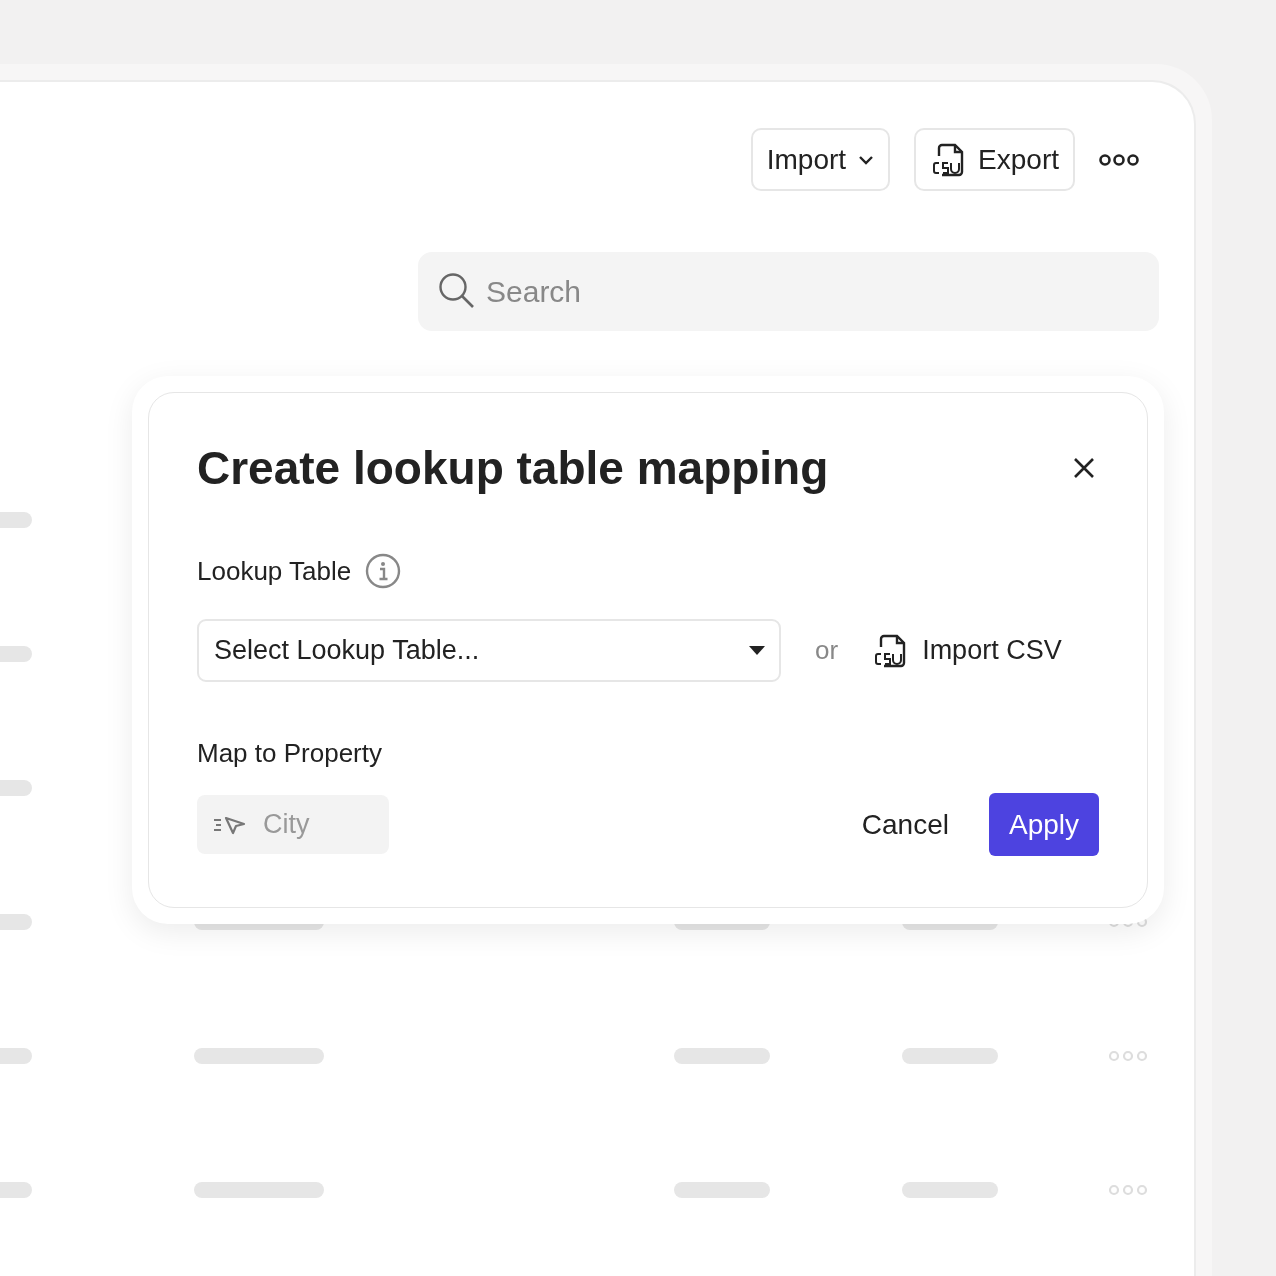  Describe the element at coordinates (1043, 824) in the screenshot. I see `apply-button: Apply` at that location.